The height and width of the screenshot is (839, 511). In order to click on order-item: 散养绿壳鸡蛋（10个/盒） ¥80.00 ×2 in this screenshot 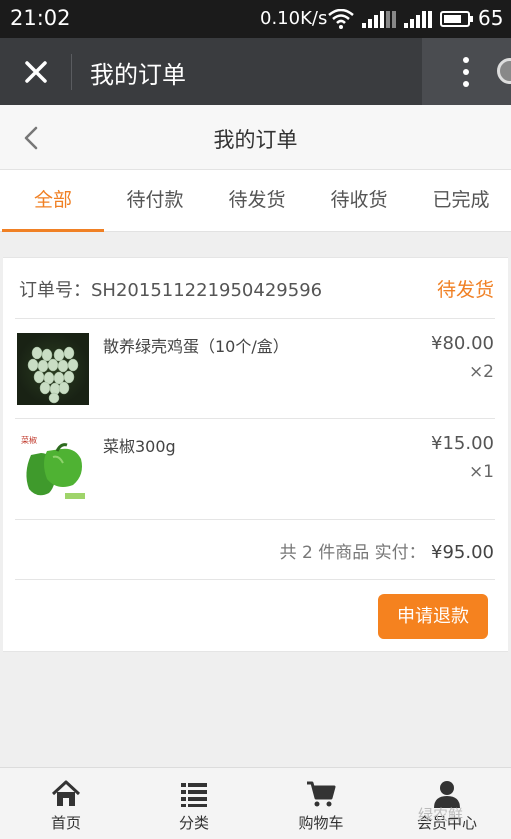, I will do `click(255, 369)`.